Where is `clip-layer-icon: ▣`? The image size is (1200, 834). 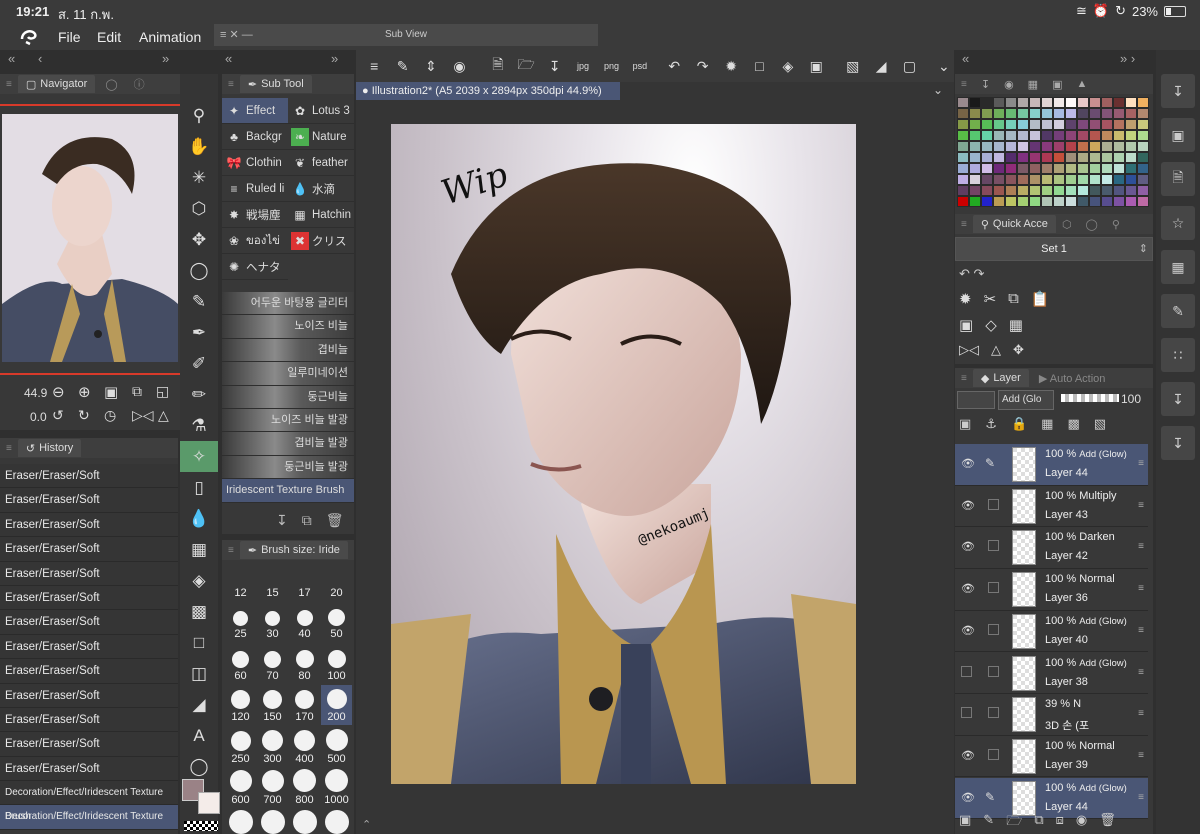 clip-layer-icon: ▣ is located at coordinates (965, 424).